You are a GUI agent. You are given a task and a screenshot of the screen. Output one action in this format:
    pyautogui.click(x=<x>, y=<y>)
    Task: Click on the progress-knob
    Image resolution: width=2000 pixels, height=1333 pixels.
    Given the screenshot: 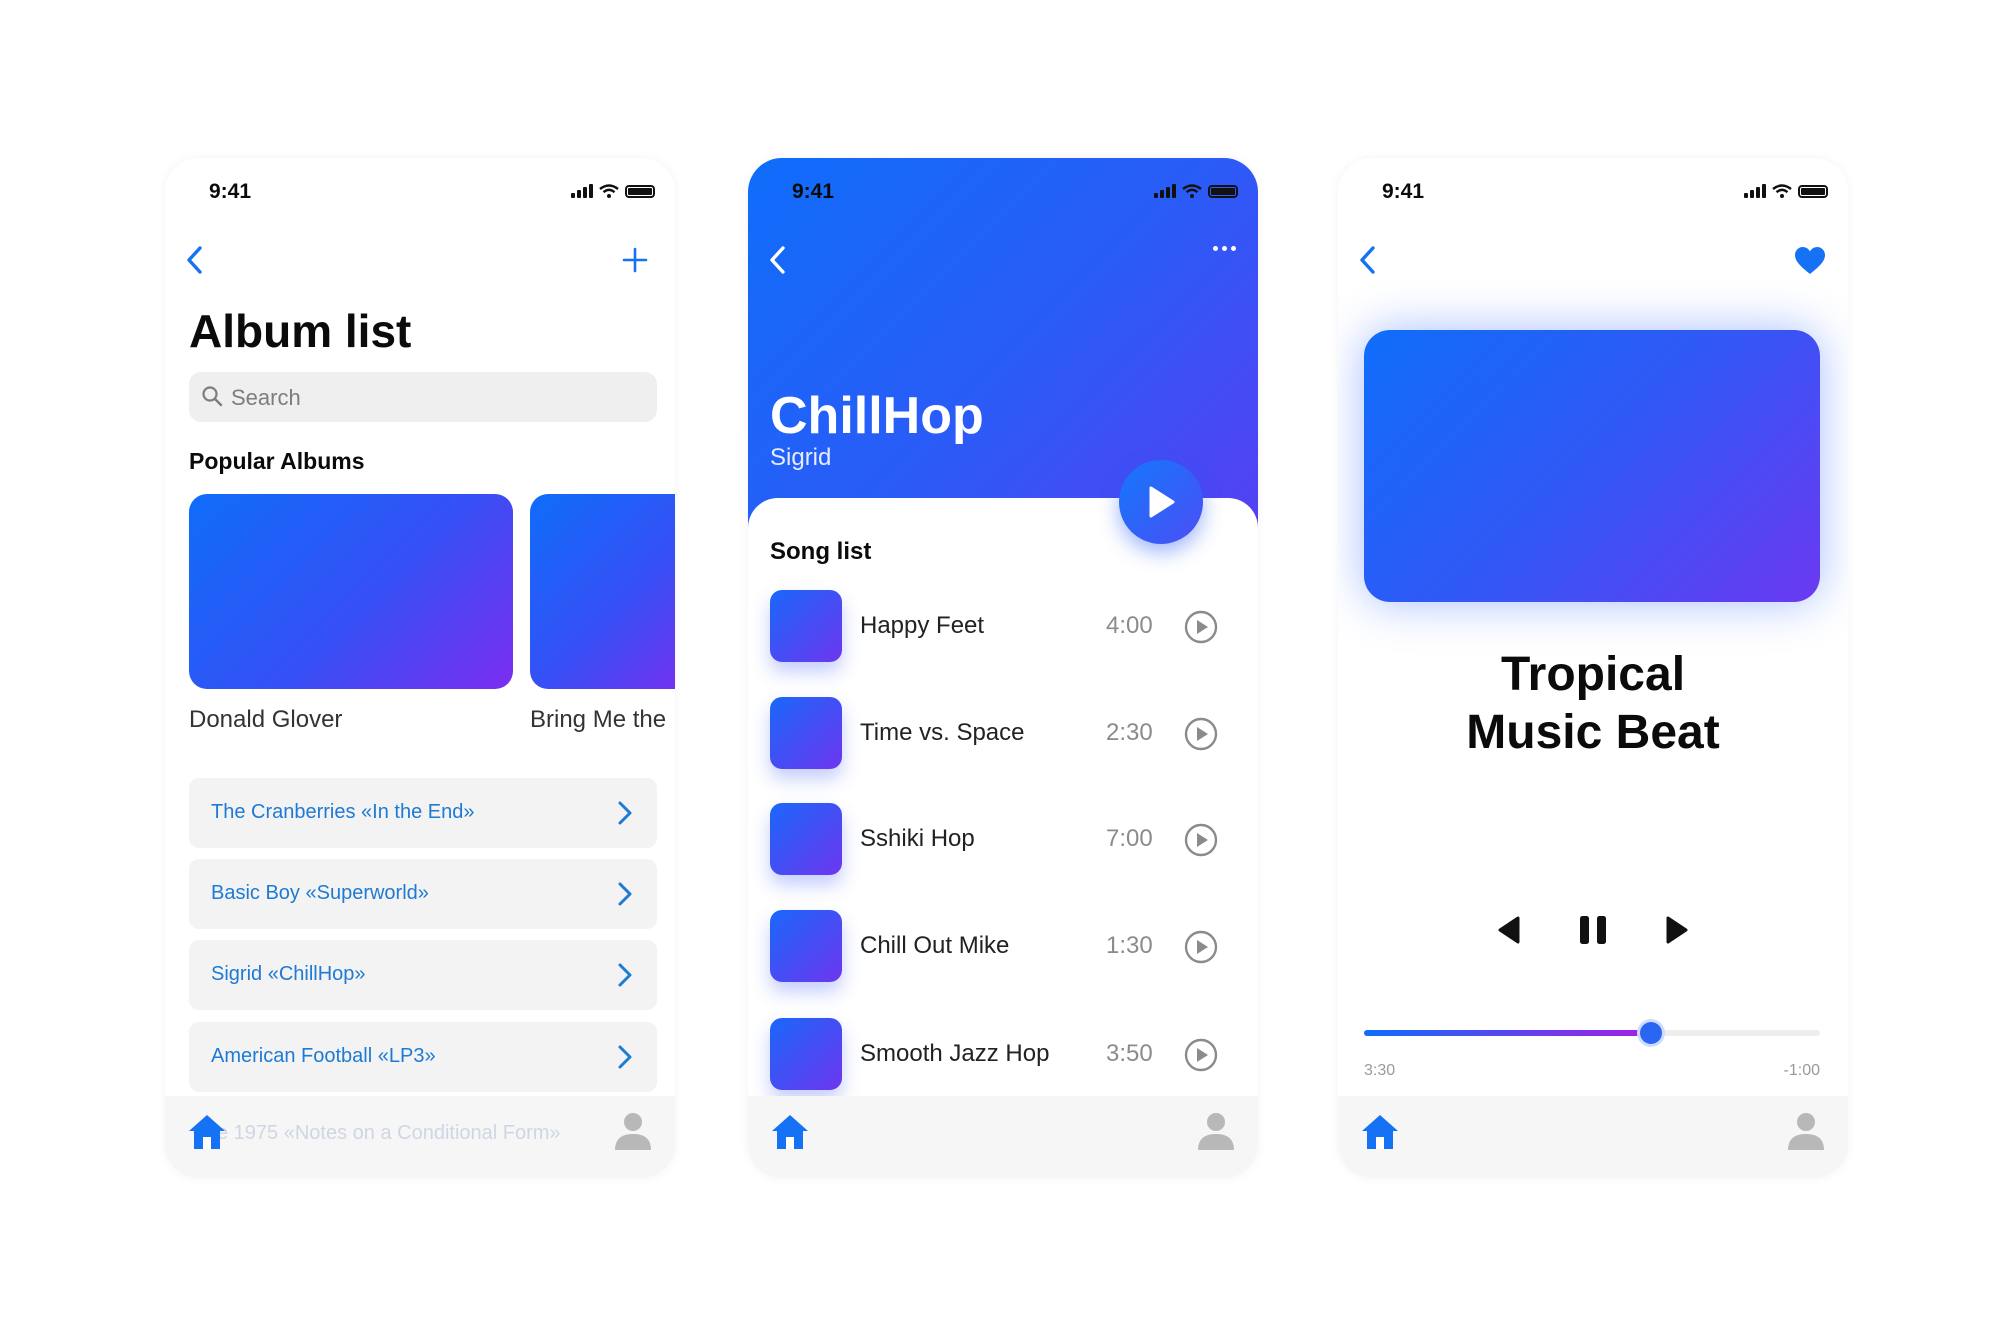 What is the action you would take?
    pyautogui.click(x=1651, y=1033)
    